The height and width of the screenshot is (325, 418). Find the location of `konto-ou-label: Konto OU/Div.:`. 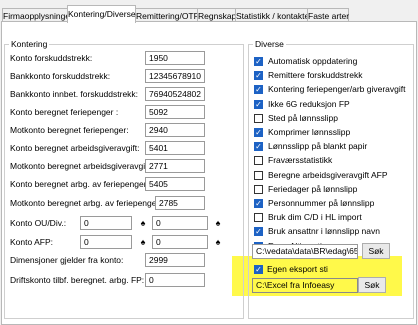

konto-ou-label: Konto OU/Div.: is located at coordinates (38, 223).